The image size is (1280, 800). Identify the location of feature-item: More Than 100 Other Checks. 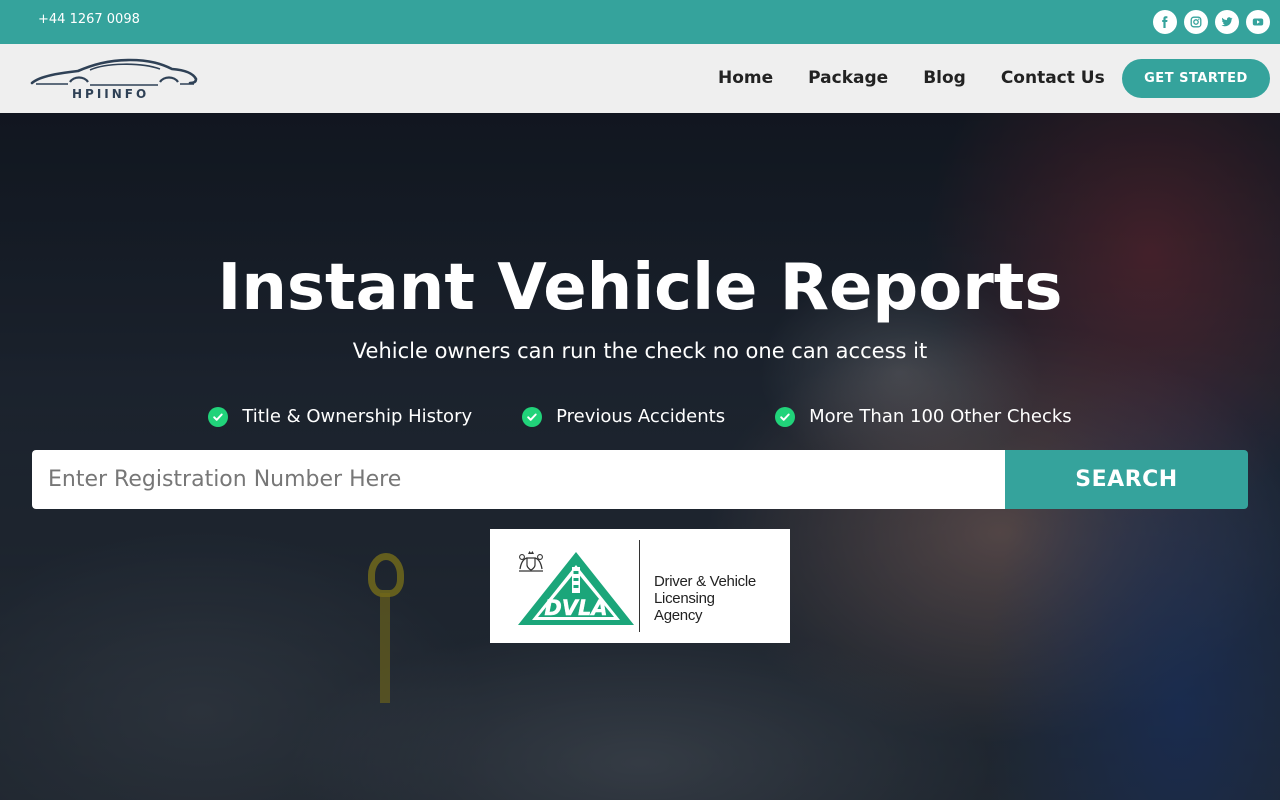
(923, 416).